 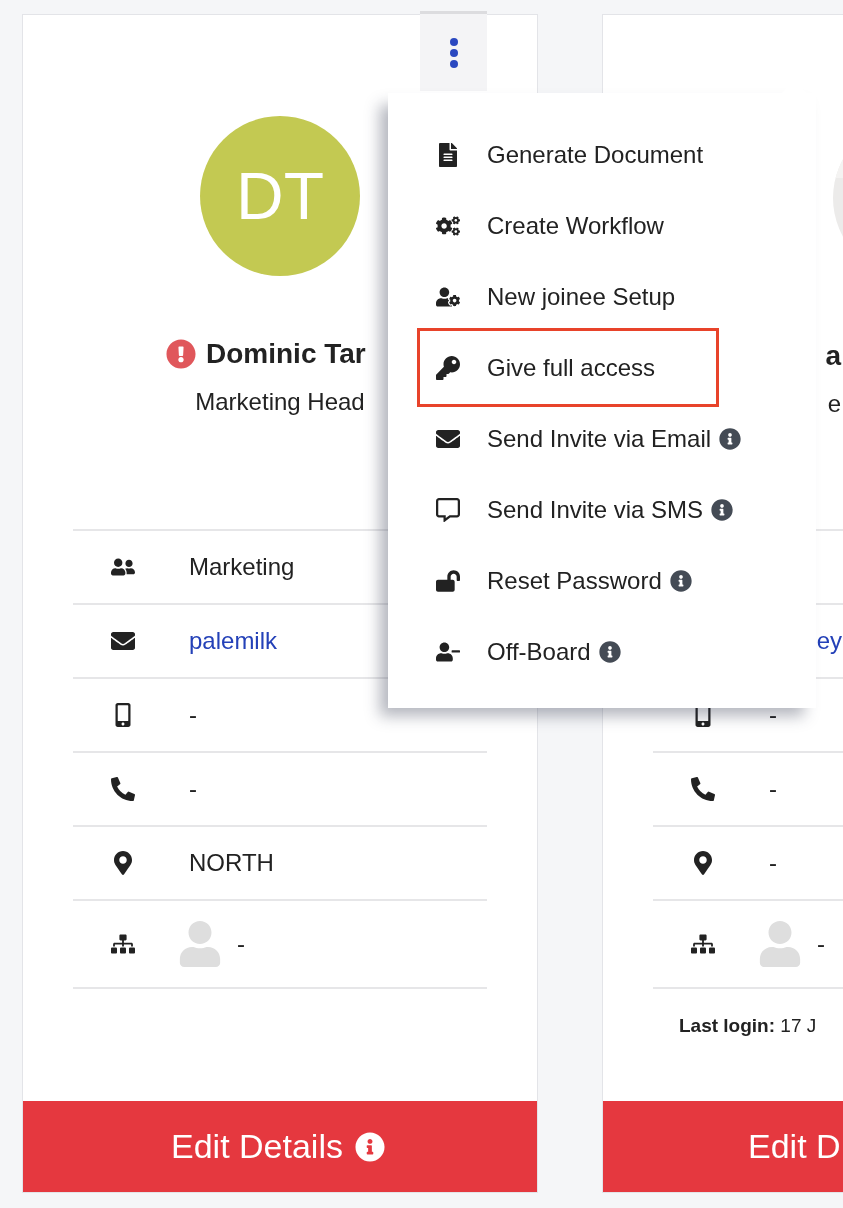 I want to click on more-options-button, so click(x=453, y=51).